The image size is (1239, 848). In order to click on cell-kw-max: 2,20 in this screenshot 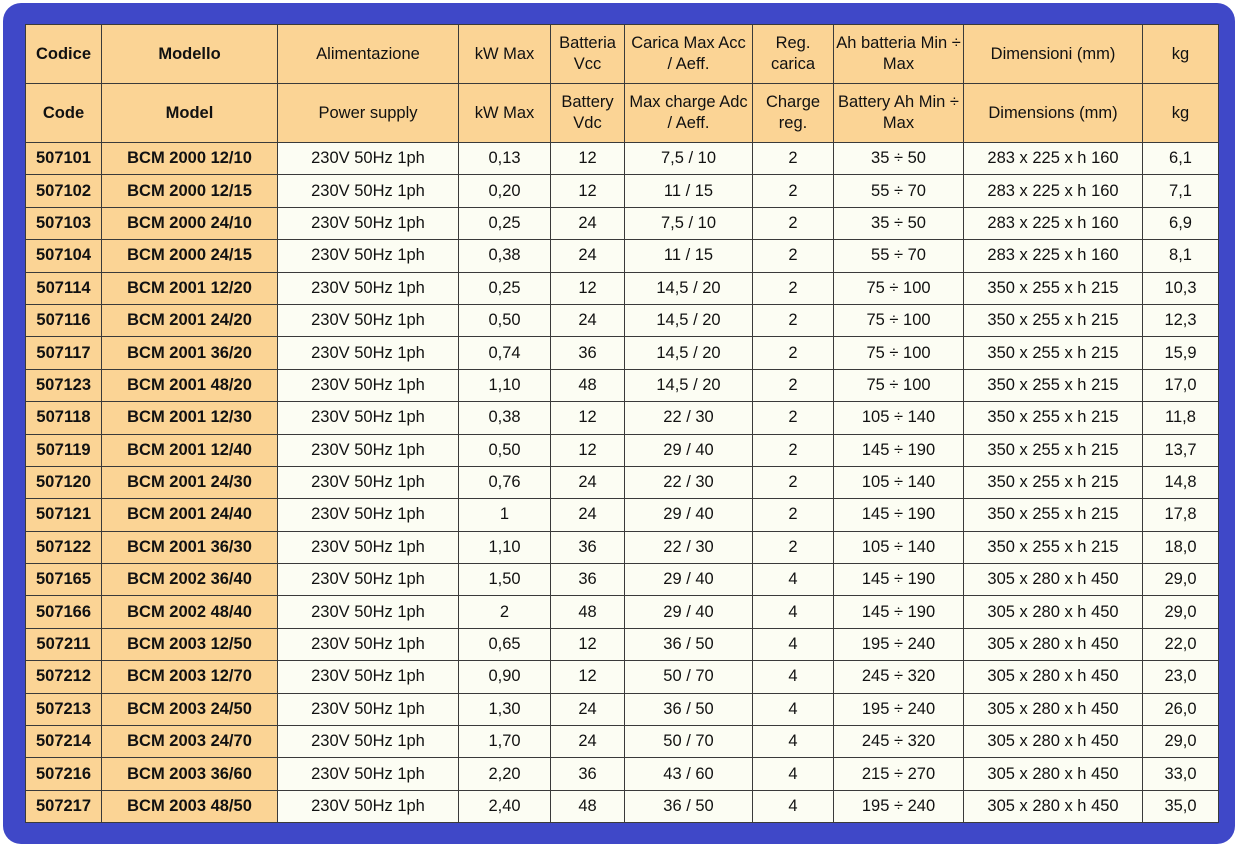, I will do `click(504, 774)`.